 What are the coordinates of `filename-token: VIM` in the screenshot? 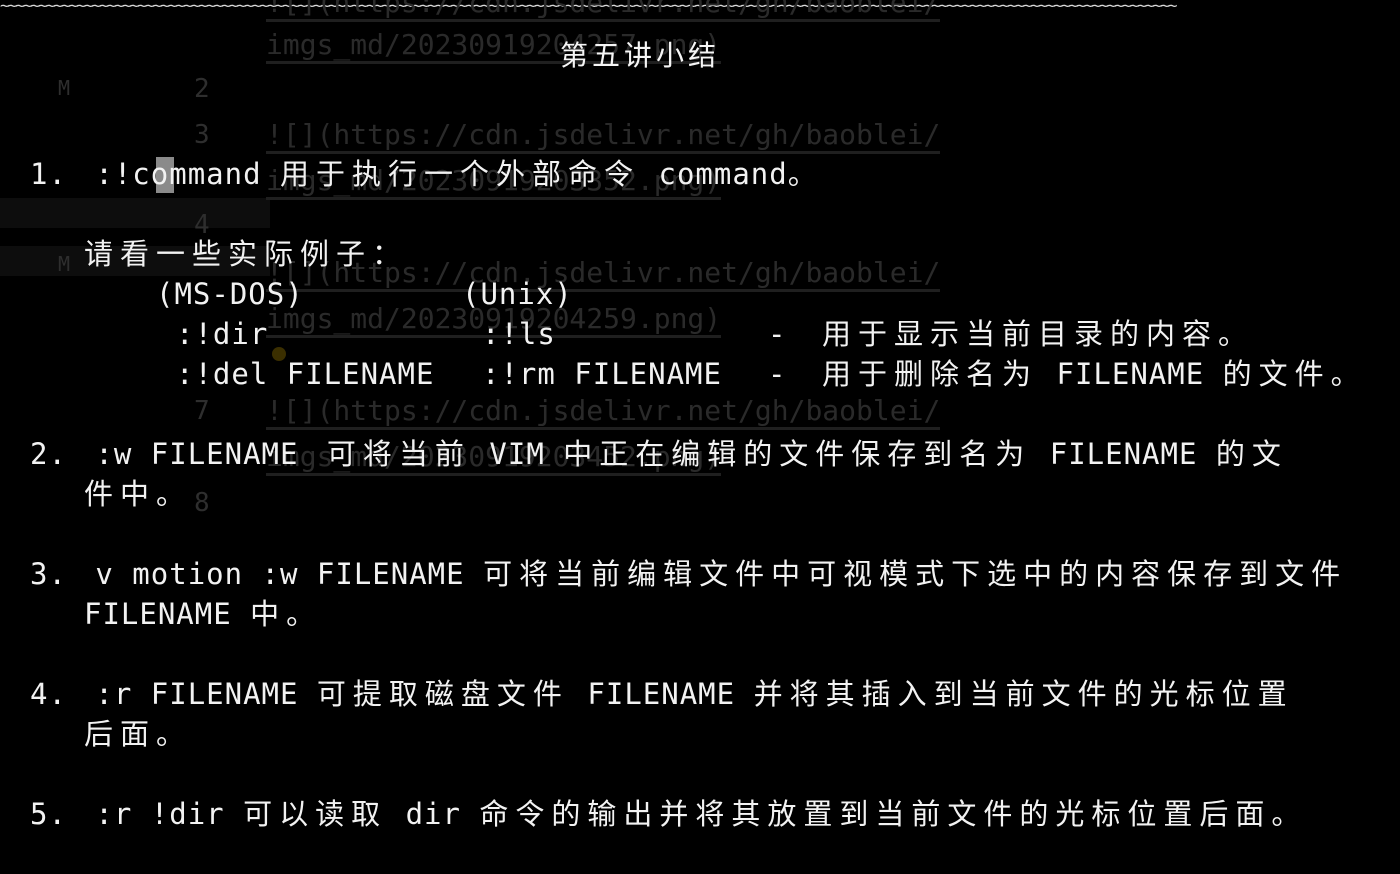 It's located at (517, 454).